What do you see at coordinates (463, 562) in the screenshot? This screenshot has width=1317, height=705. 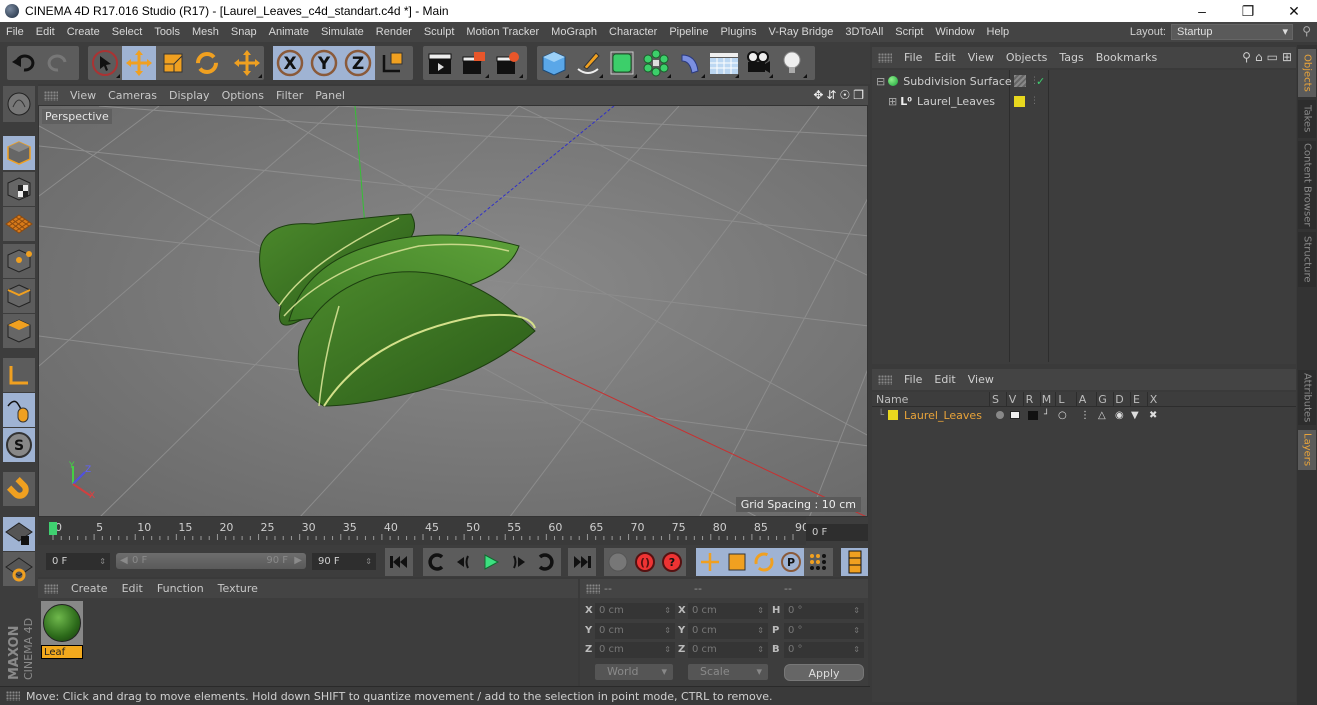 I see `previous-frame-icon` at bounding box center [463, 562].